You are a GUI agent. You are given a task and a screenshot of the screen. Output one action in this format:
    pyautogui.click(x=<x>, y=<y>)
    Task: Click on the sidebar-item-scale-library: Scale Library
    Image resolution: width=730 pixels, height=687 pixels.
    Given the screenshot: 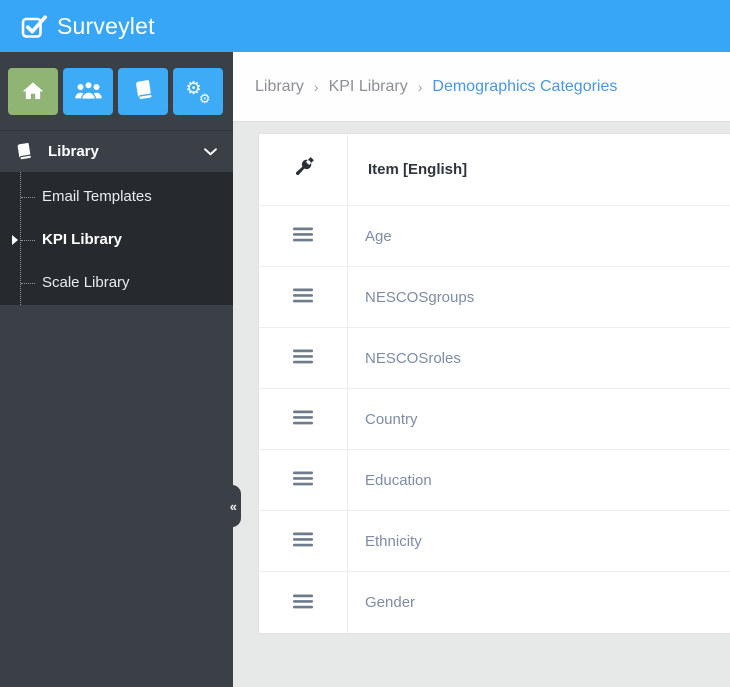 What is the action you would take?
    pyautogui.click(x=116, y=282)
    